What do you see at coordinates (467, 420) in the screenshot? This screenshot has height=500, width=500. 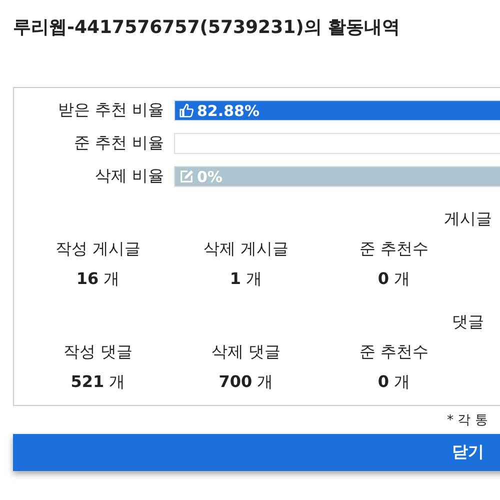 I see `footnote: * 각 통` at bounding box center [467, 420].